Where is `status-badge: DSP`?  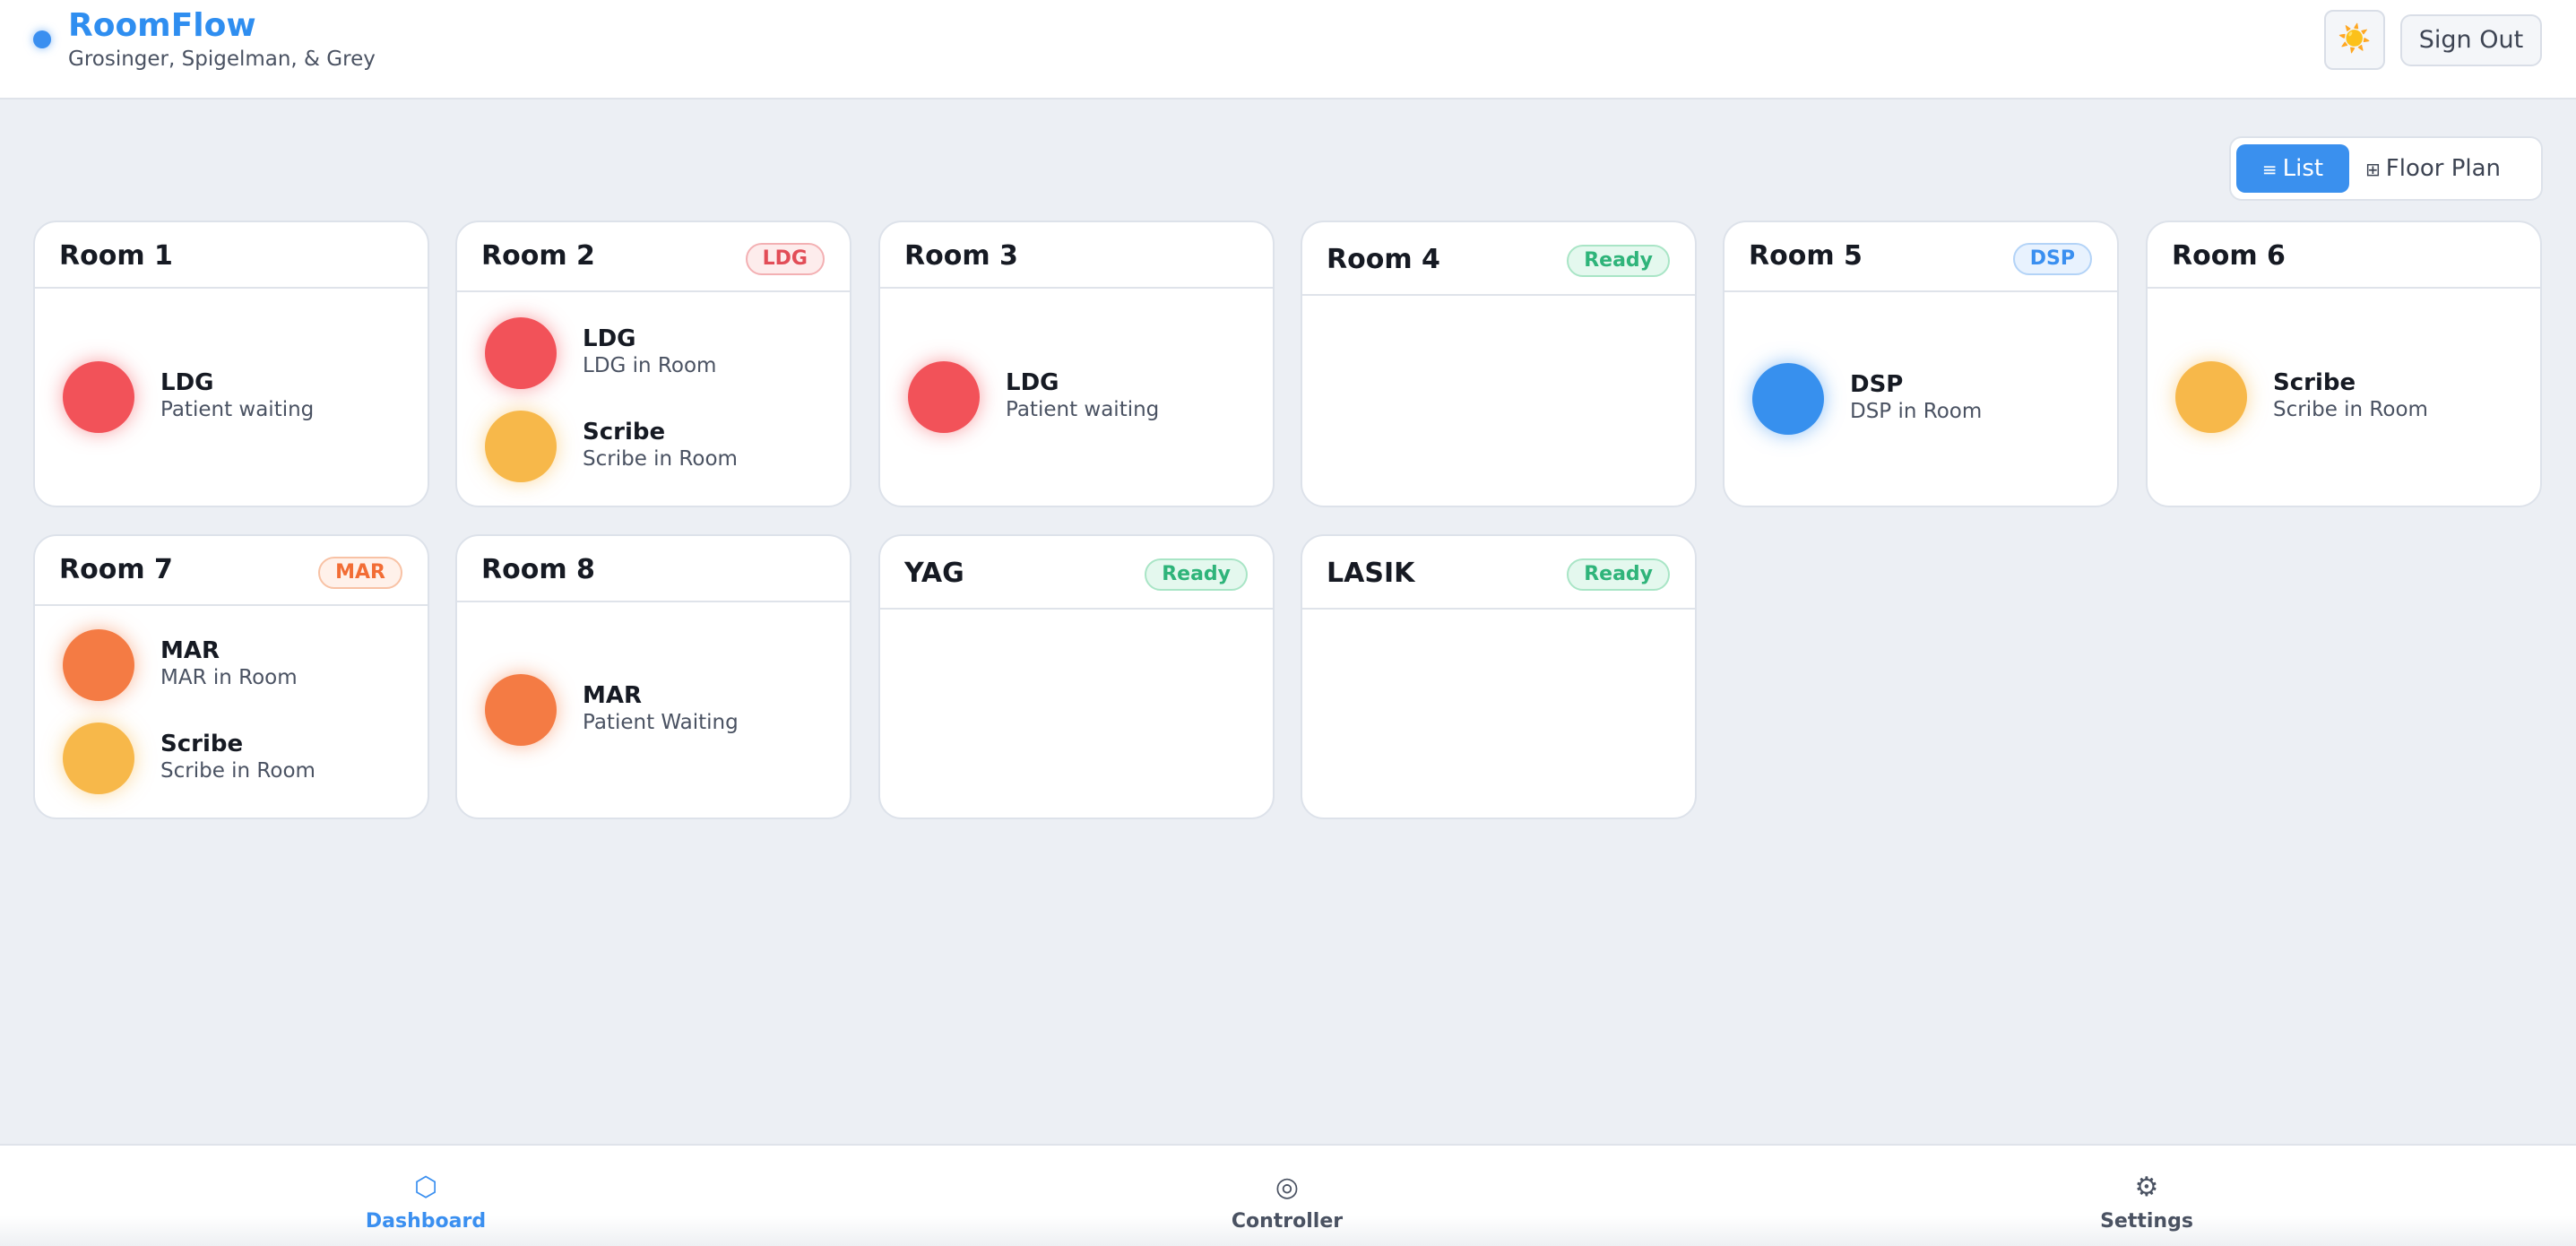
status-badge: DSP is located at coordinates (2052, 259).